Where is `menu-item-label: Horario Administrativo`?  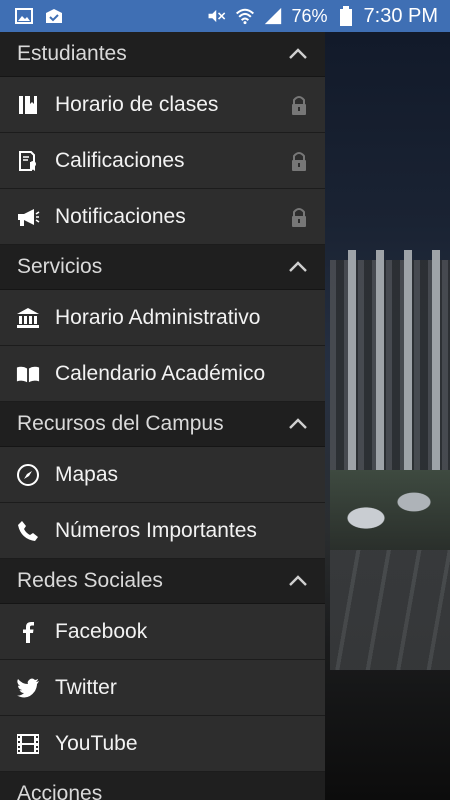 menu-item-label: Horario Administrativo is located at coordinates (158, 317).